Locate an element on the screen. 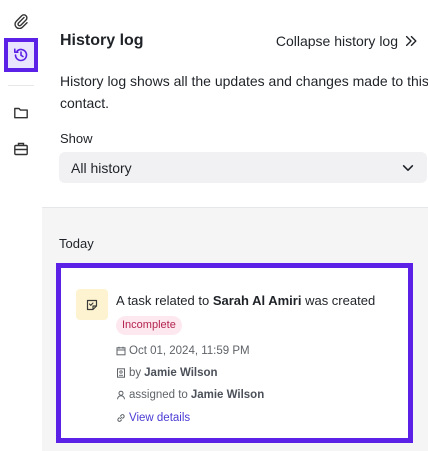 Image resolution: width=428 pixels, height=451 pixels. user-card-icon is located at coordinates (121, 373).